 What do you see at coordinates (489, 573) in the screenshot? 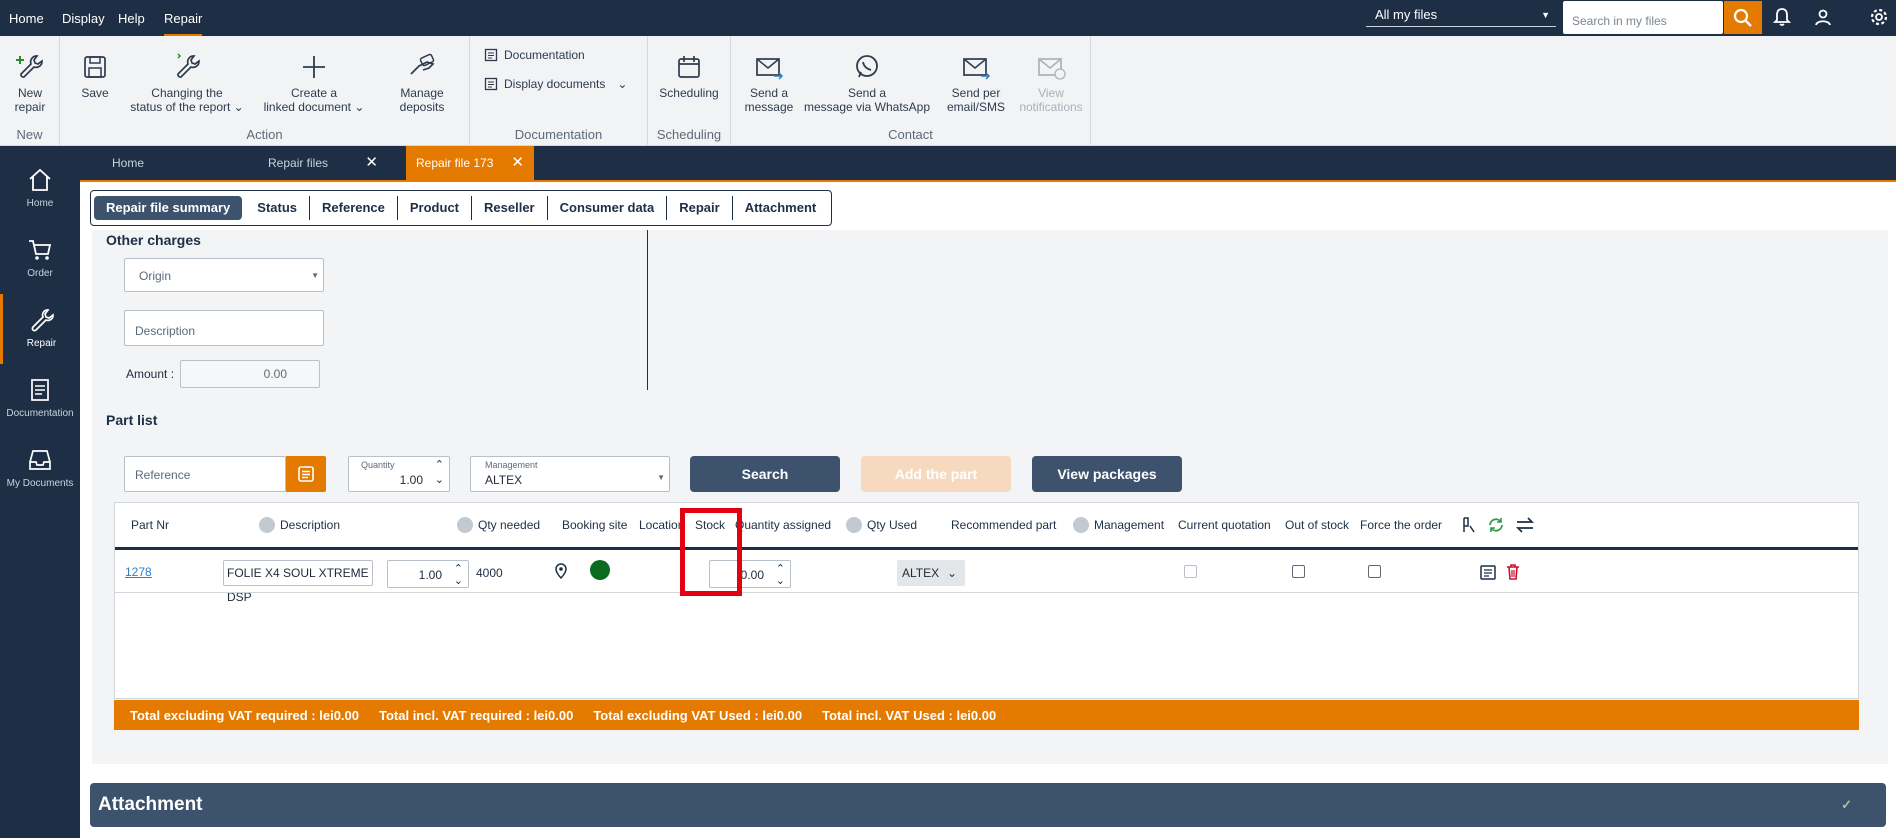
I see `booking-site-value: 4000` at bounding box center [489, 573].